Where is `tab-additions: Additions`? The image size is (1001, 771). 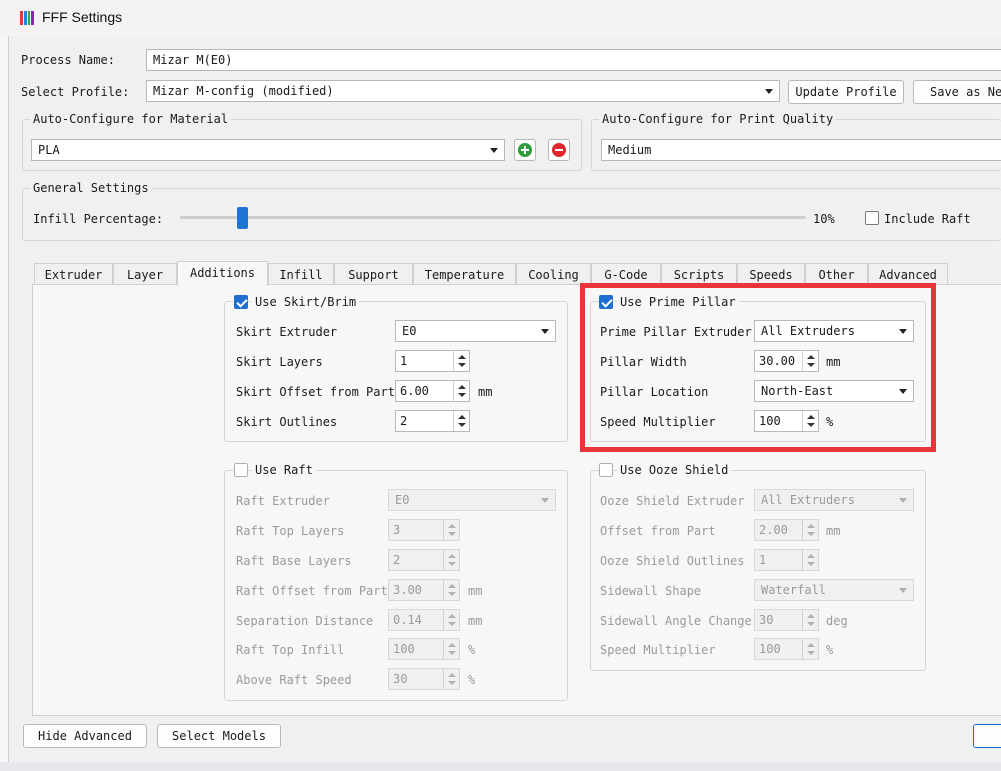 tab-additions: Additions is located at coordinates (222, 273).